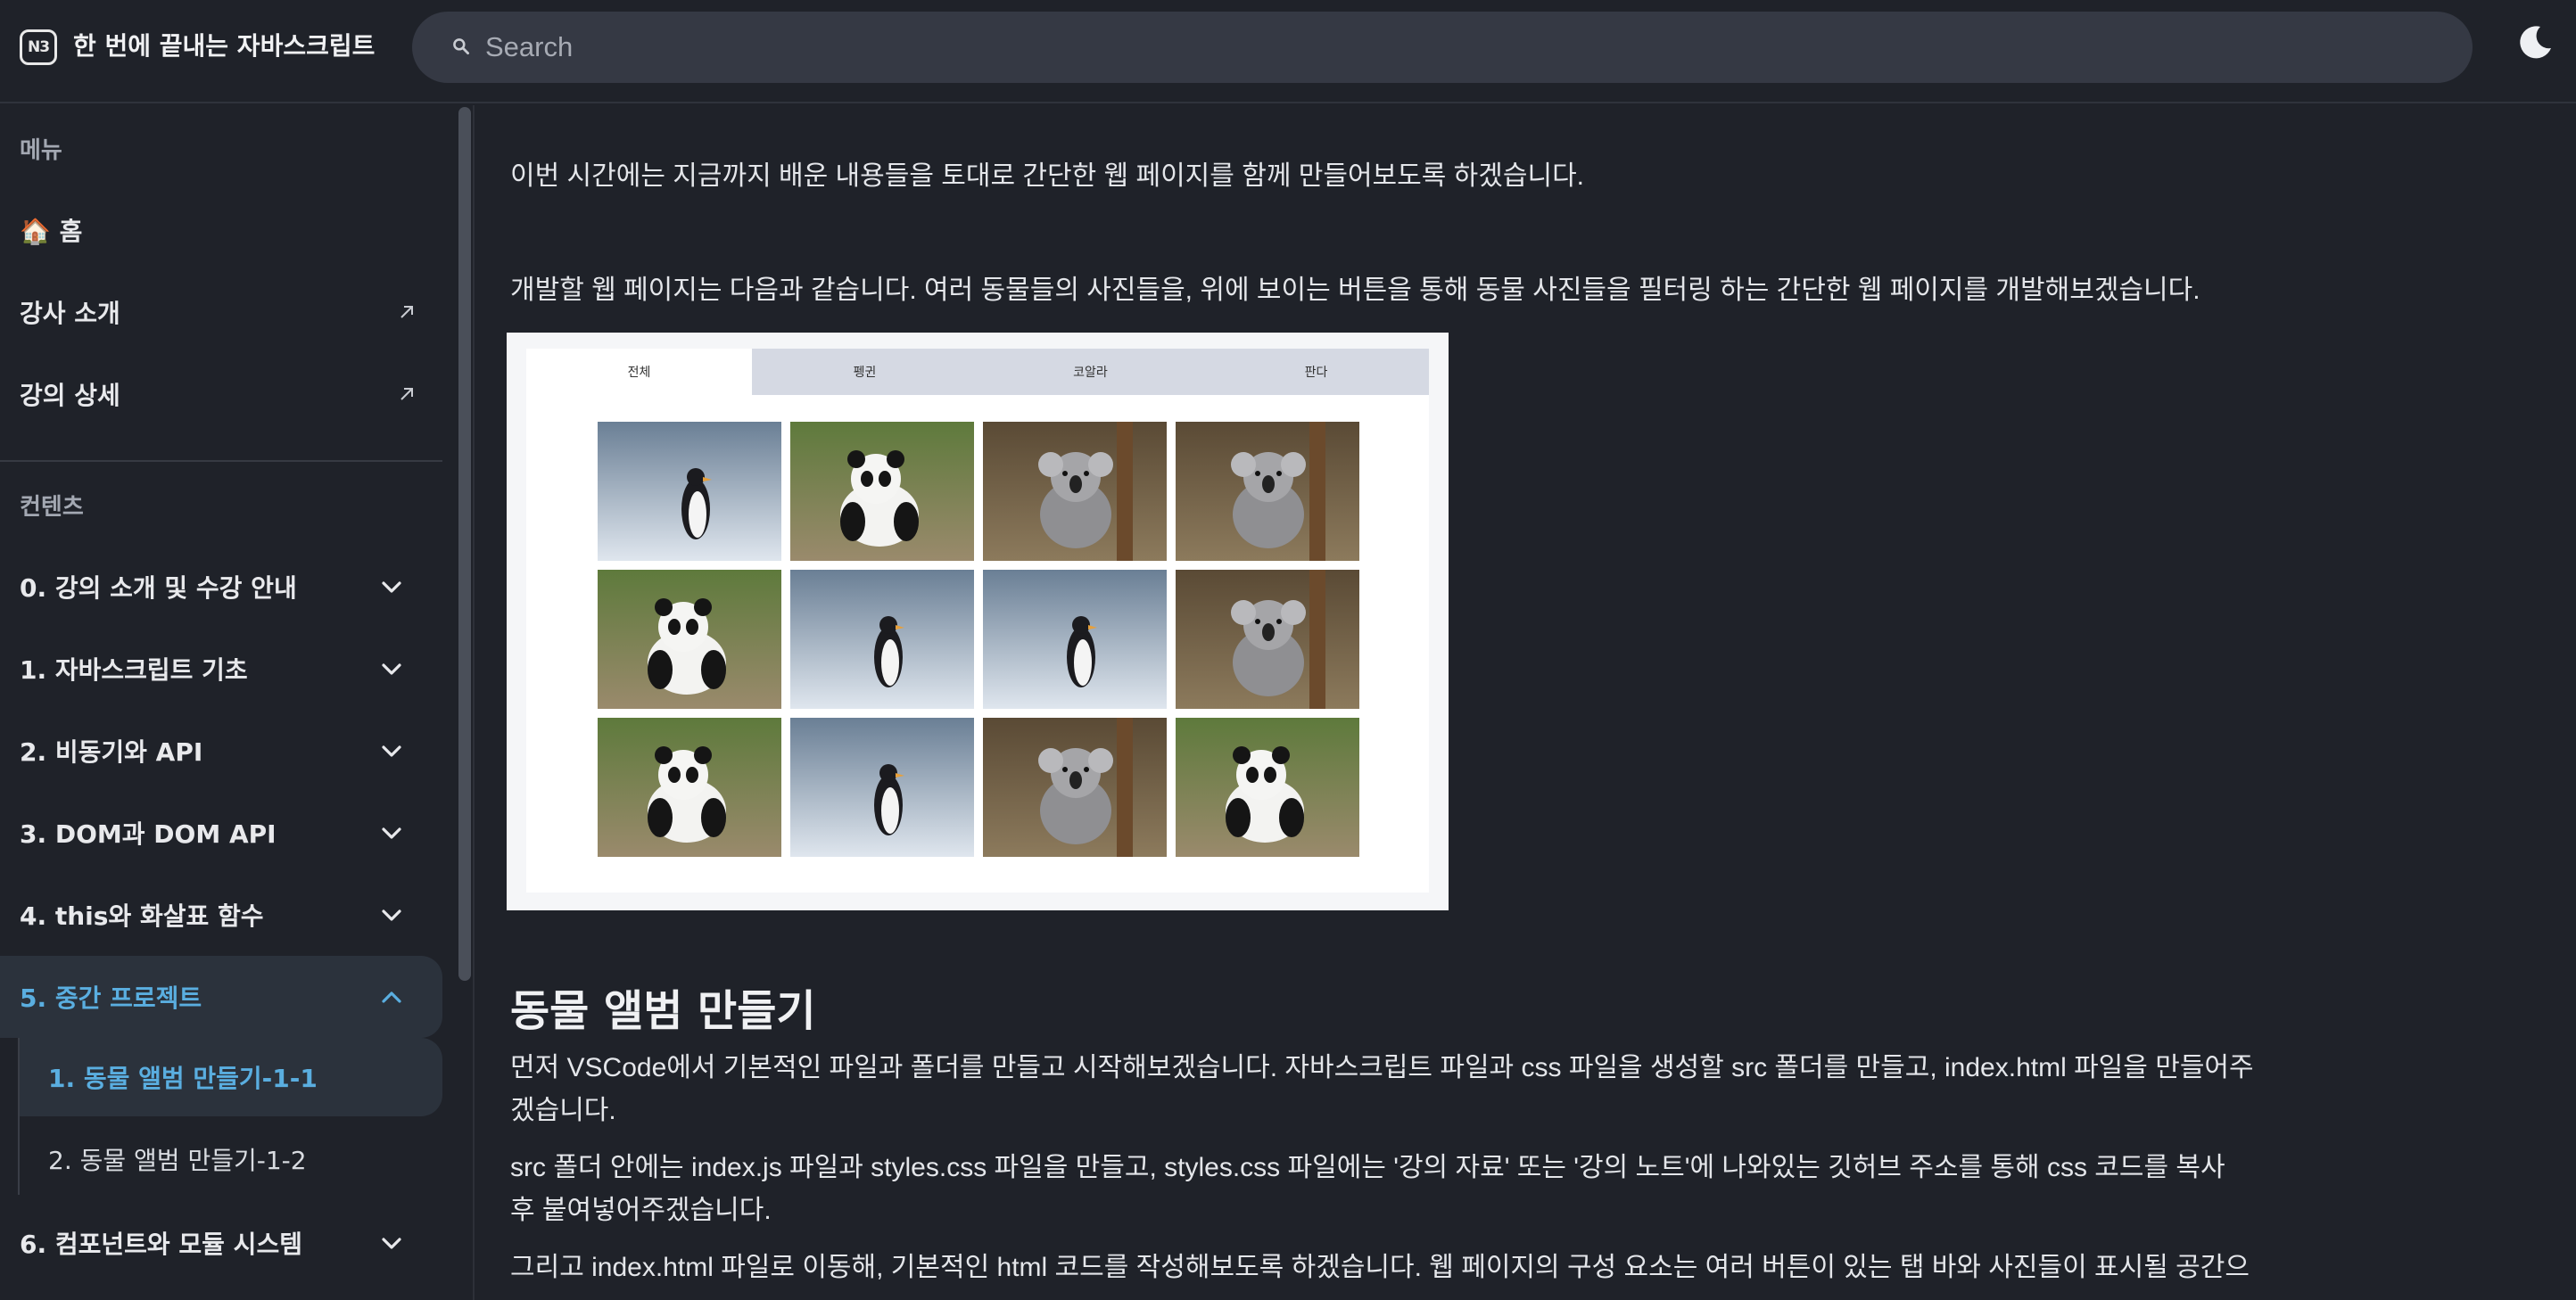  What do you see at coordinates (221, 312) in the screenshot?
I see `sidebar-item-instructor: 강사 소개` at bounding box center [221, 312].